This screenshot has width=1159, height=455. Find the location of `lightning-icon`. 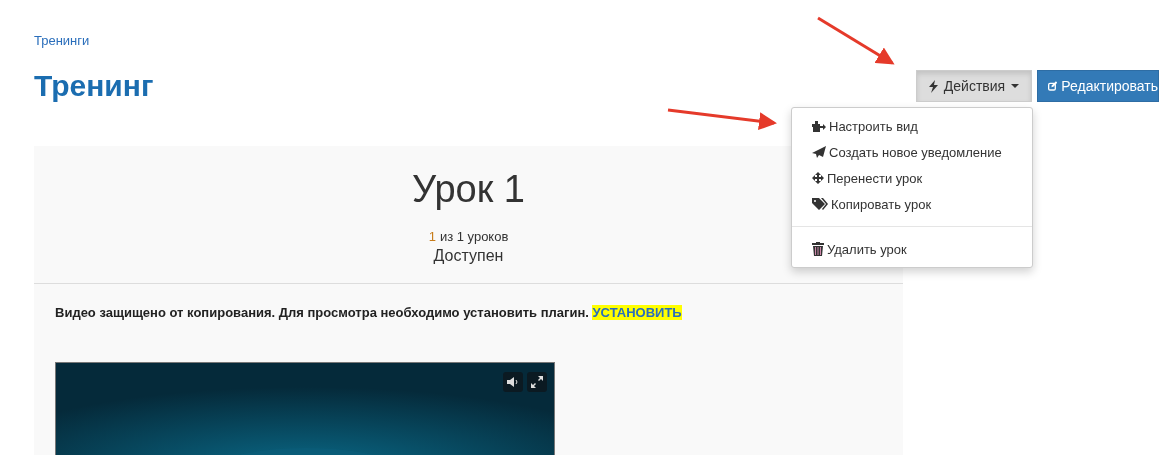

lightning-icon is located at coordinates (933, 86).